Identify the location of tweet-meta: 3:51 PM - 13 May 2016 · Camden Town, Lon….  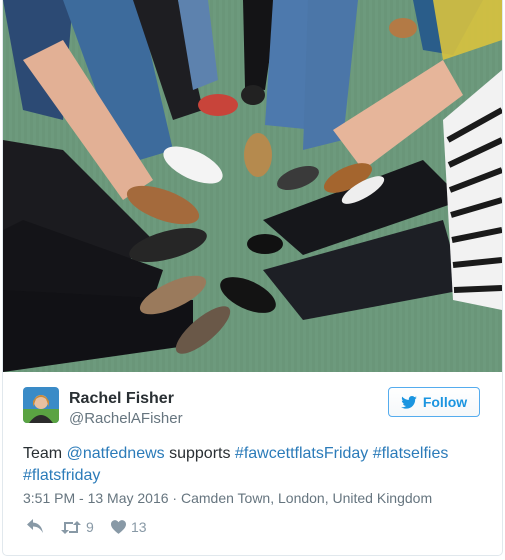
(227, 498).